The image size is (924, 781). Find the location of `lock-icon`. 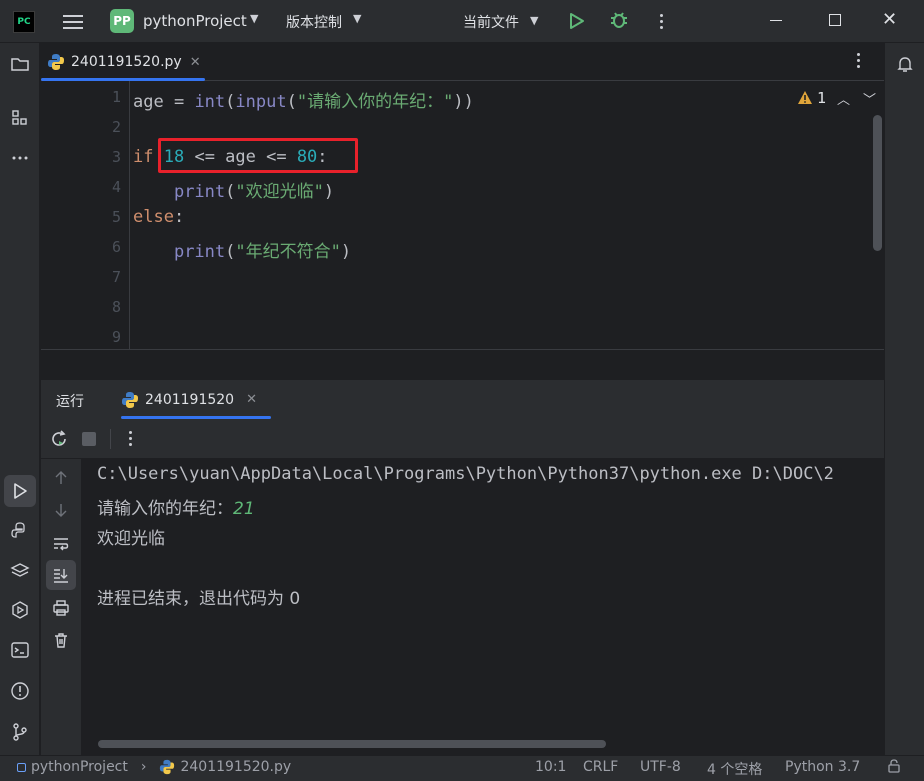

lock-icon is located at coordinates (894, 766).